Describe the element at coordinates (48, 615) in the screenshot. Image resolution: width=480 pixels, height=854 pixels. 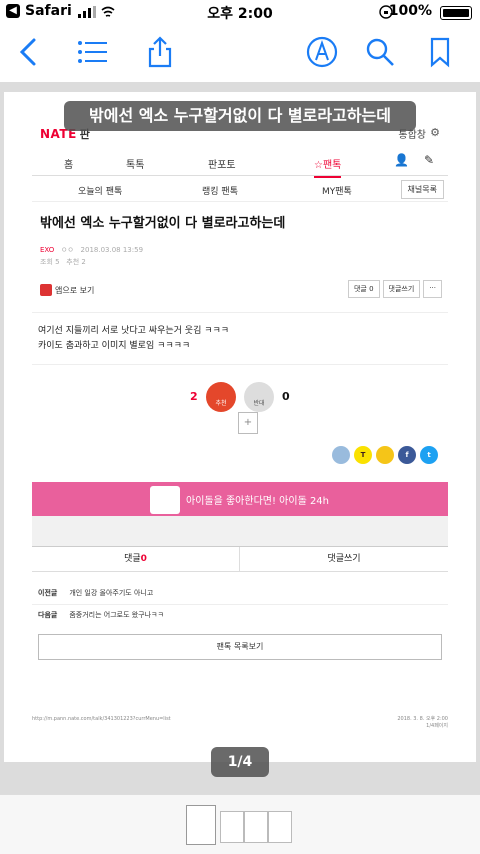
I see `next-label: 다음글` at that location.